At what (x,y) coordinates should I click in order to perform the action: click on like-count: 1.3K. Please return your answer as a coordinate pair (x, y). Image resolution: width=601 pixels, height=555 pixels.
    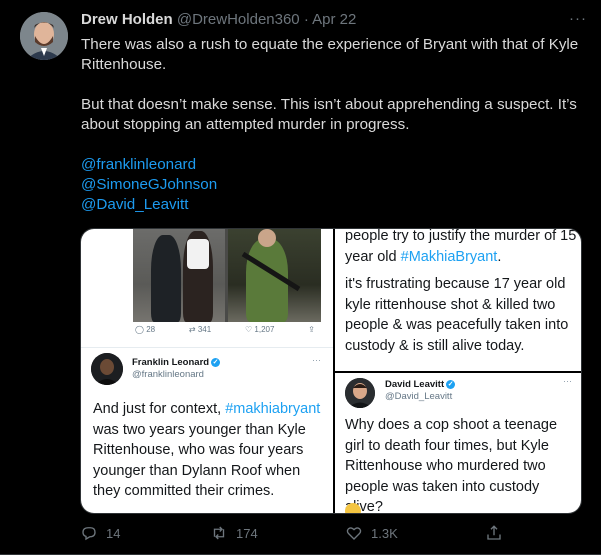
    Looking at the image, I should click on (384, 533).